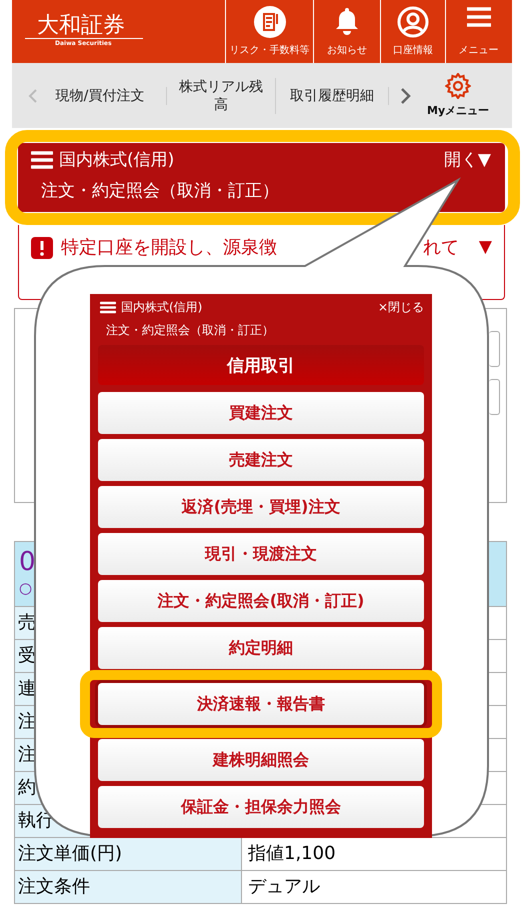 The width and height of the screenshot is (524, 914). Describe the element at coordinates (347, 21) in the screenshot. I see `bell-icon` at that location.